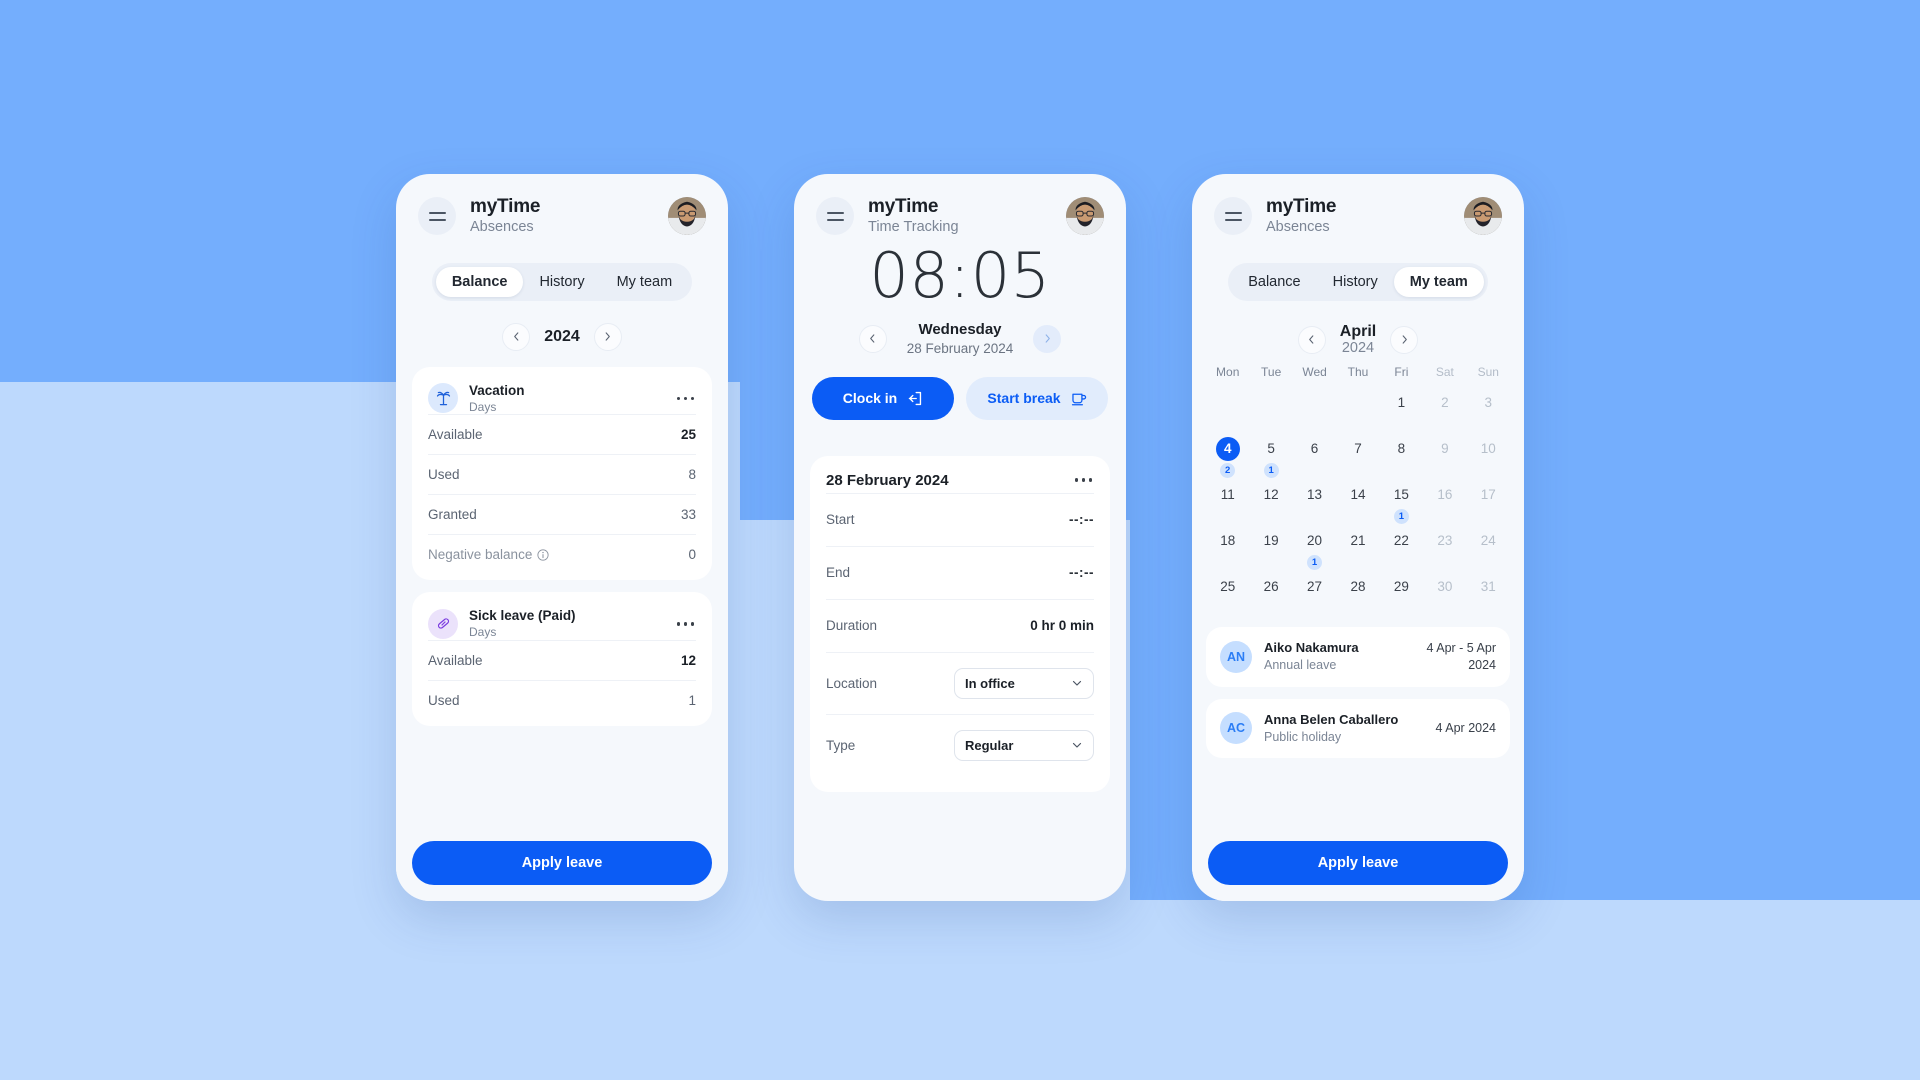  Describe the element at coordinates (543, 555) in the screenshot. I see `info-icon` at that location.